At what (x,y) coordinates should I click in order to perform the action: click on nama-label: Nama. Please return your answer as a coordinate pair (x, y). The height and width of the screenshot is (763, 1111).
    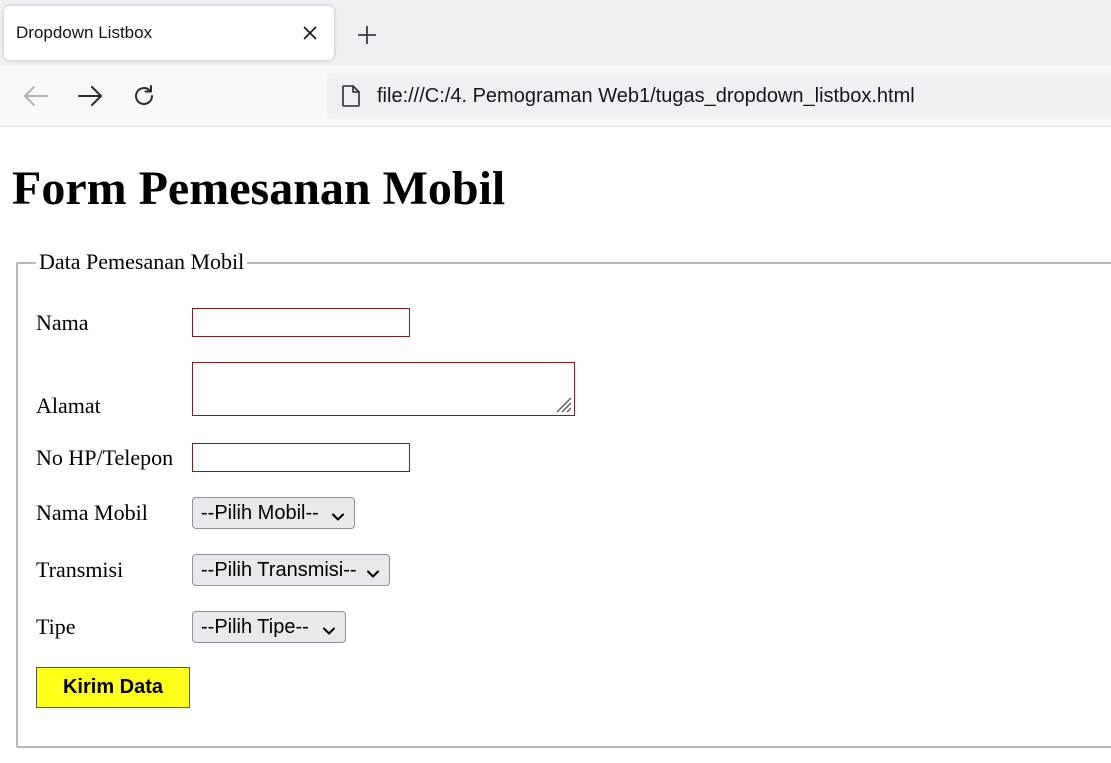
    Looking at the image, I should click on (62, 322).